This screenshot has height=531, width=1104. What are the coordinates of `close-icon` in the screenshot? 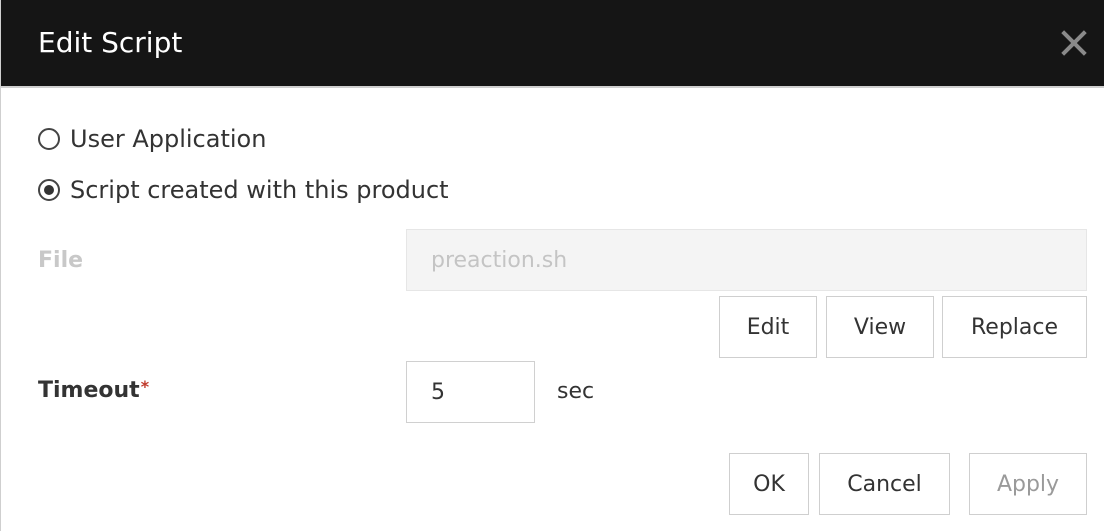 It's located at (1074, 43).